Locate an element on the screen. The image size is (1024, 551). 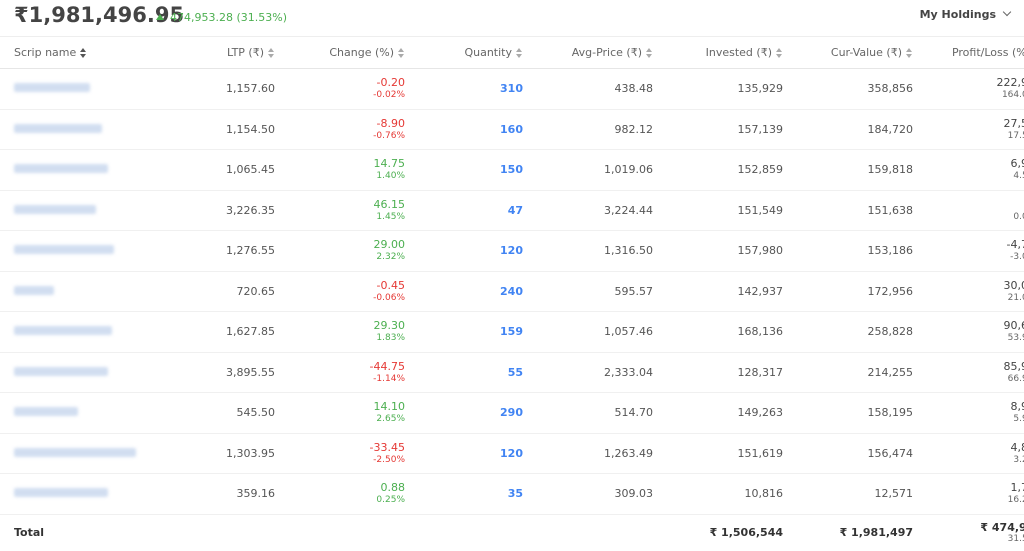
profit-loss-percent: 4.55% is located at coordinates (1018, 176).